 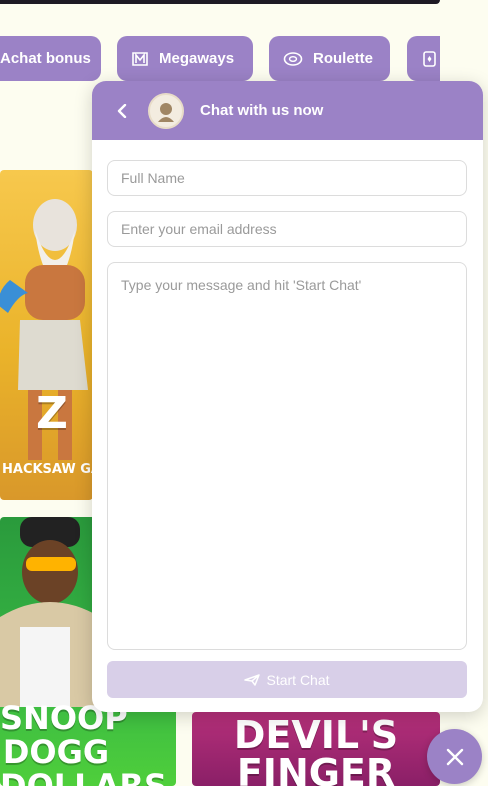 I want to click on category-cards, so click(x=423, y=58).